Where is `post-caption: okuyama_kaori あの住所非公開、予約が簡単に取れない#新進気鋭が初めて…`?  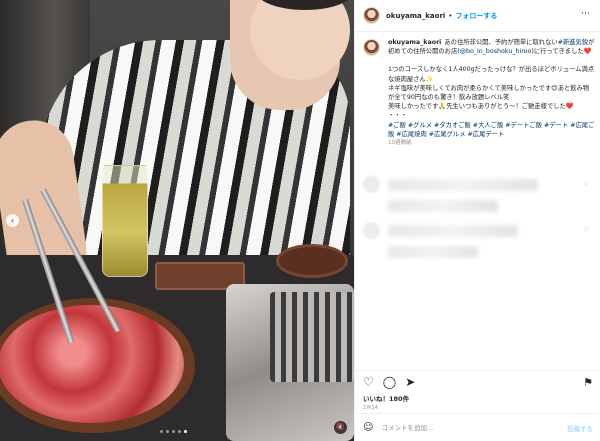 post-caption: okuyama_kaori あの住所非公開、予約が簡単に取れない#新進気鋭が初めて… is located at coordinates (479, 93).